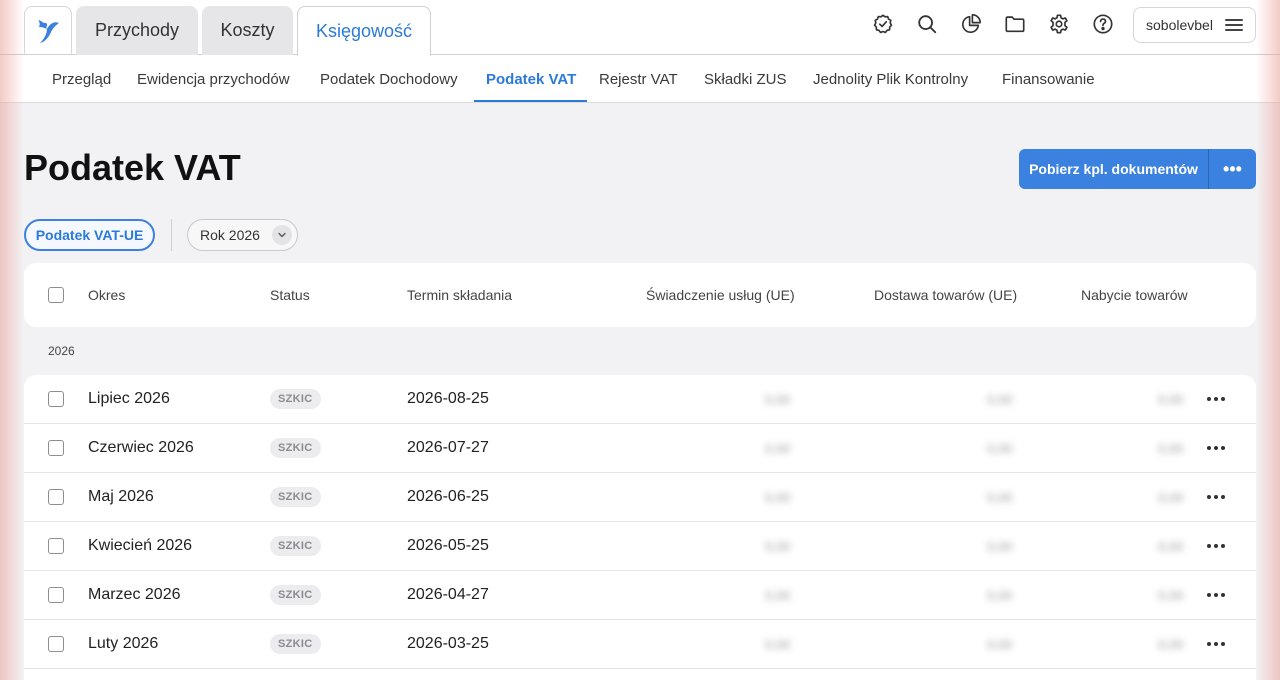 This screenshot has width=1280, height=680. I want to click on row-deadline: 2026-05-25, so click(448, 545).